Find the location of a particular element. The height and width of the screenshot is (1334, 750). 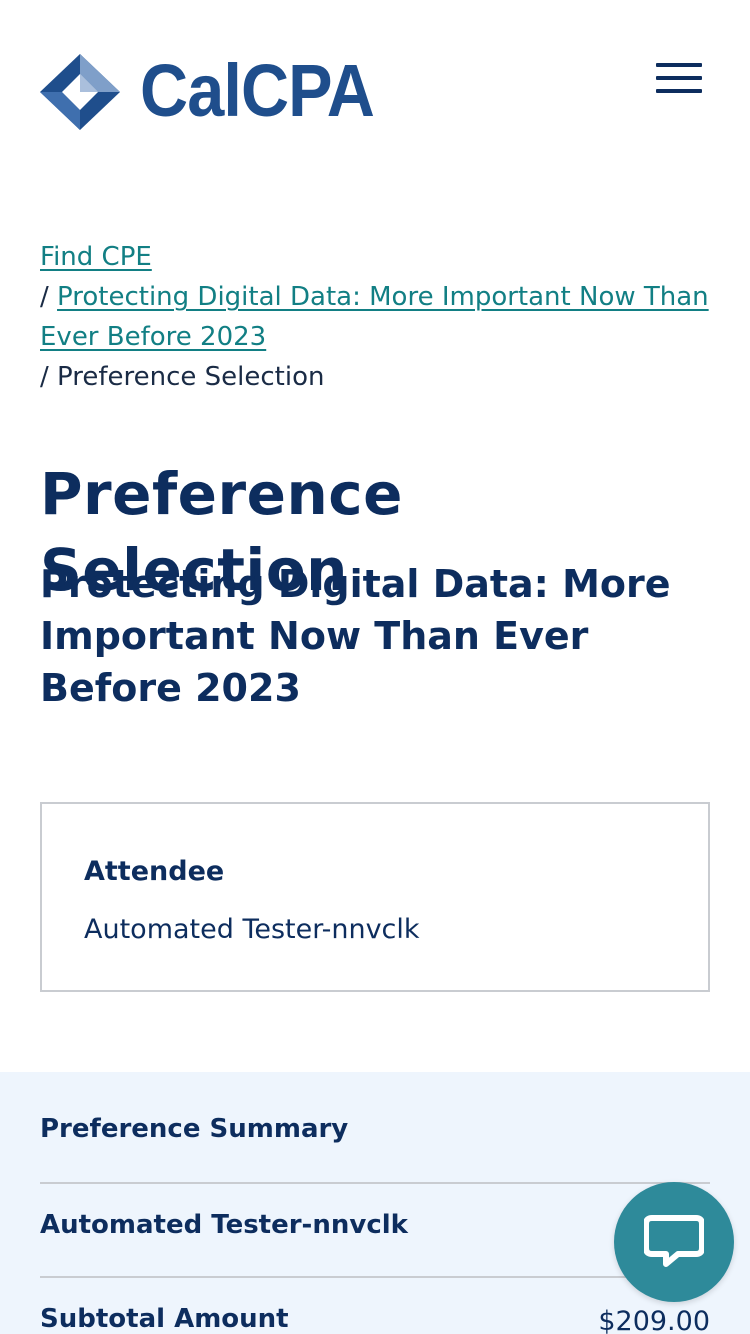

site-header: CalCPA is located at coordinates (375, 90).